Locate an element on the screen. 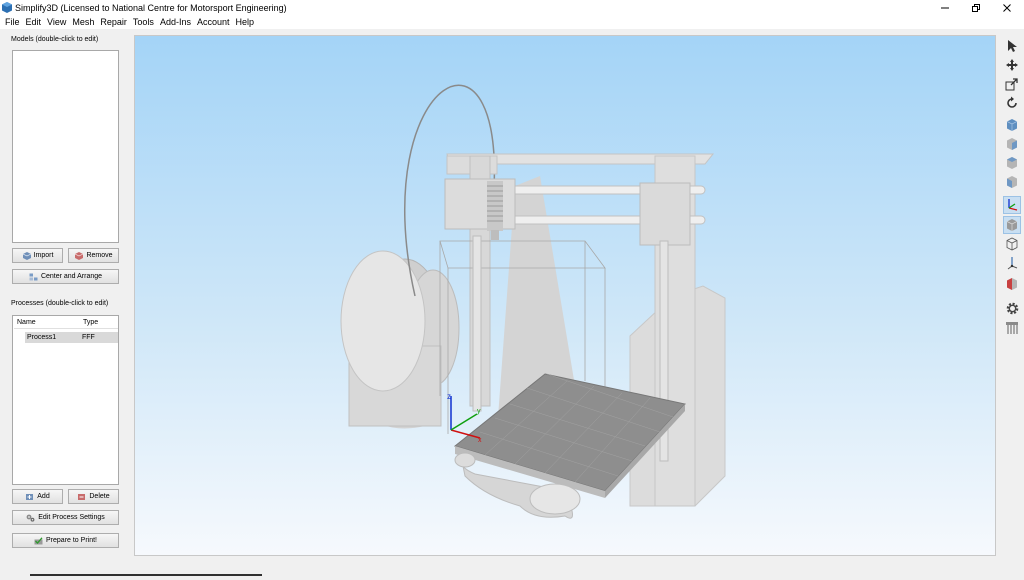 The image size is (1024, 580). origin-toggle is located at coordinates (1012, 263).